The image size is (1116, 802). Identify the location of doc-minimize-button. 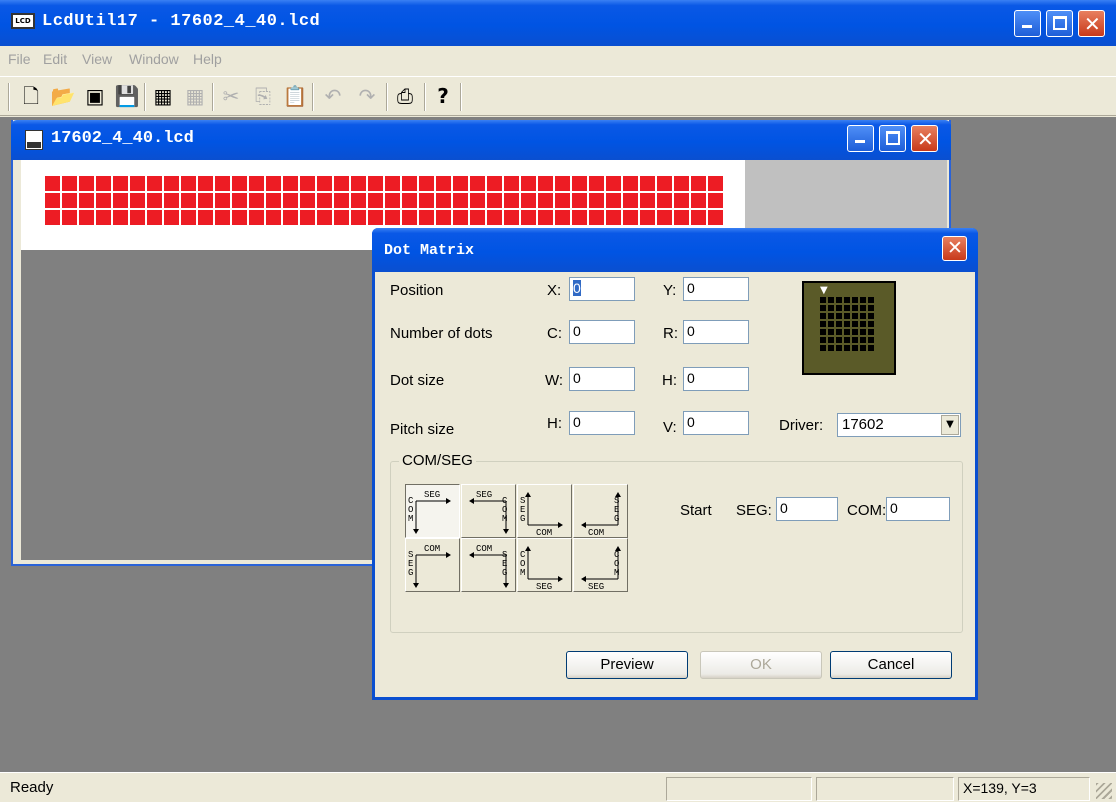
(860, 138).